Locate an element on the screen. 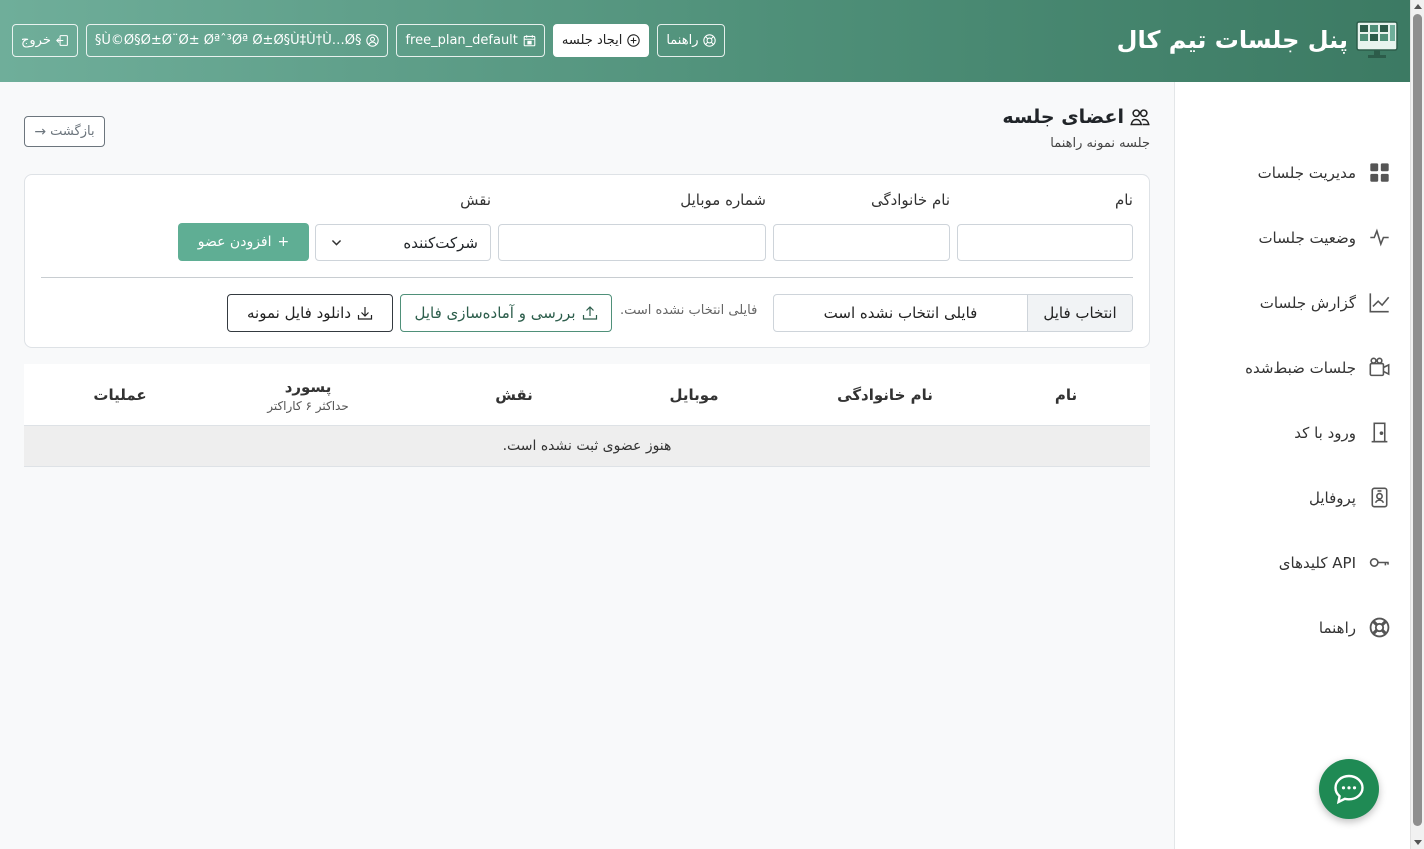  download-sample-button: دانلود فایل نمونه is located at coordinates (310, 313).